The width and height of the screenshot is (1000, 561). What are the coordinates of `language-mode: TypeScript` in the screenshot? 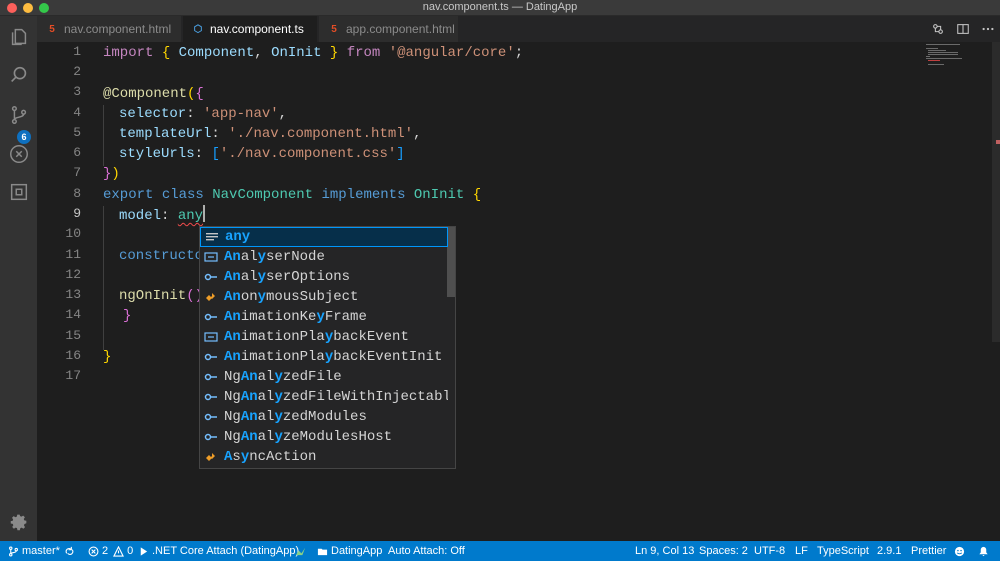 It's located at (843, 551).